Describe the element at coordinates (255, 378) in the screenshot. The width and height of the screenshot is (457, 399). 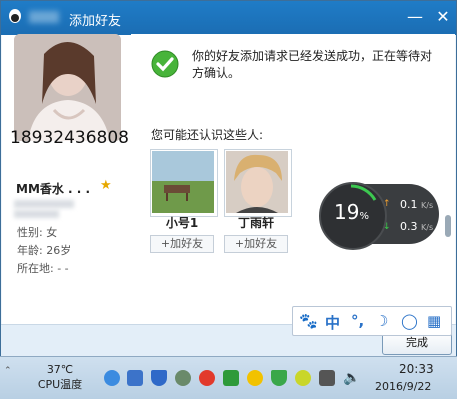
I see `qq-tray-icon` at that location.